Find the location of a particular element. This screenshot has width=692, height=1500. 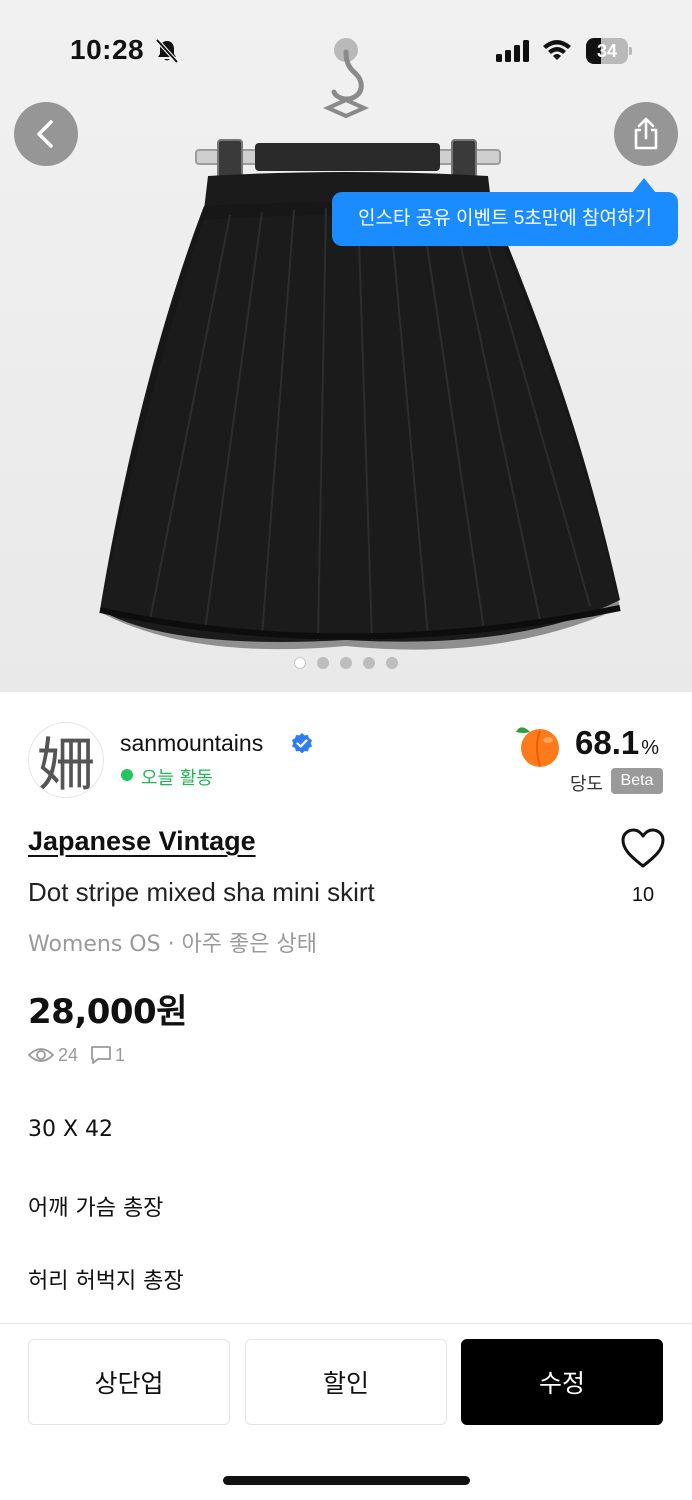

hanger-arm is located at coordinates (346, 108).